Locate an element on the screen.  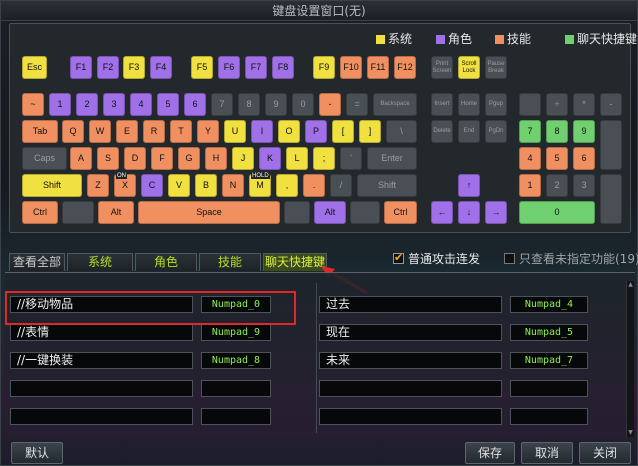
key-insert: Insert is located at coordinates (442, 104).